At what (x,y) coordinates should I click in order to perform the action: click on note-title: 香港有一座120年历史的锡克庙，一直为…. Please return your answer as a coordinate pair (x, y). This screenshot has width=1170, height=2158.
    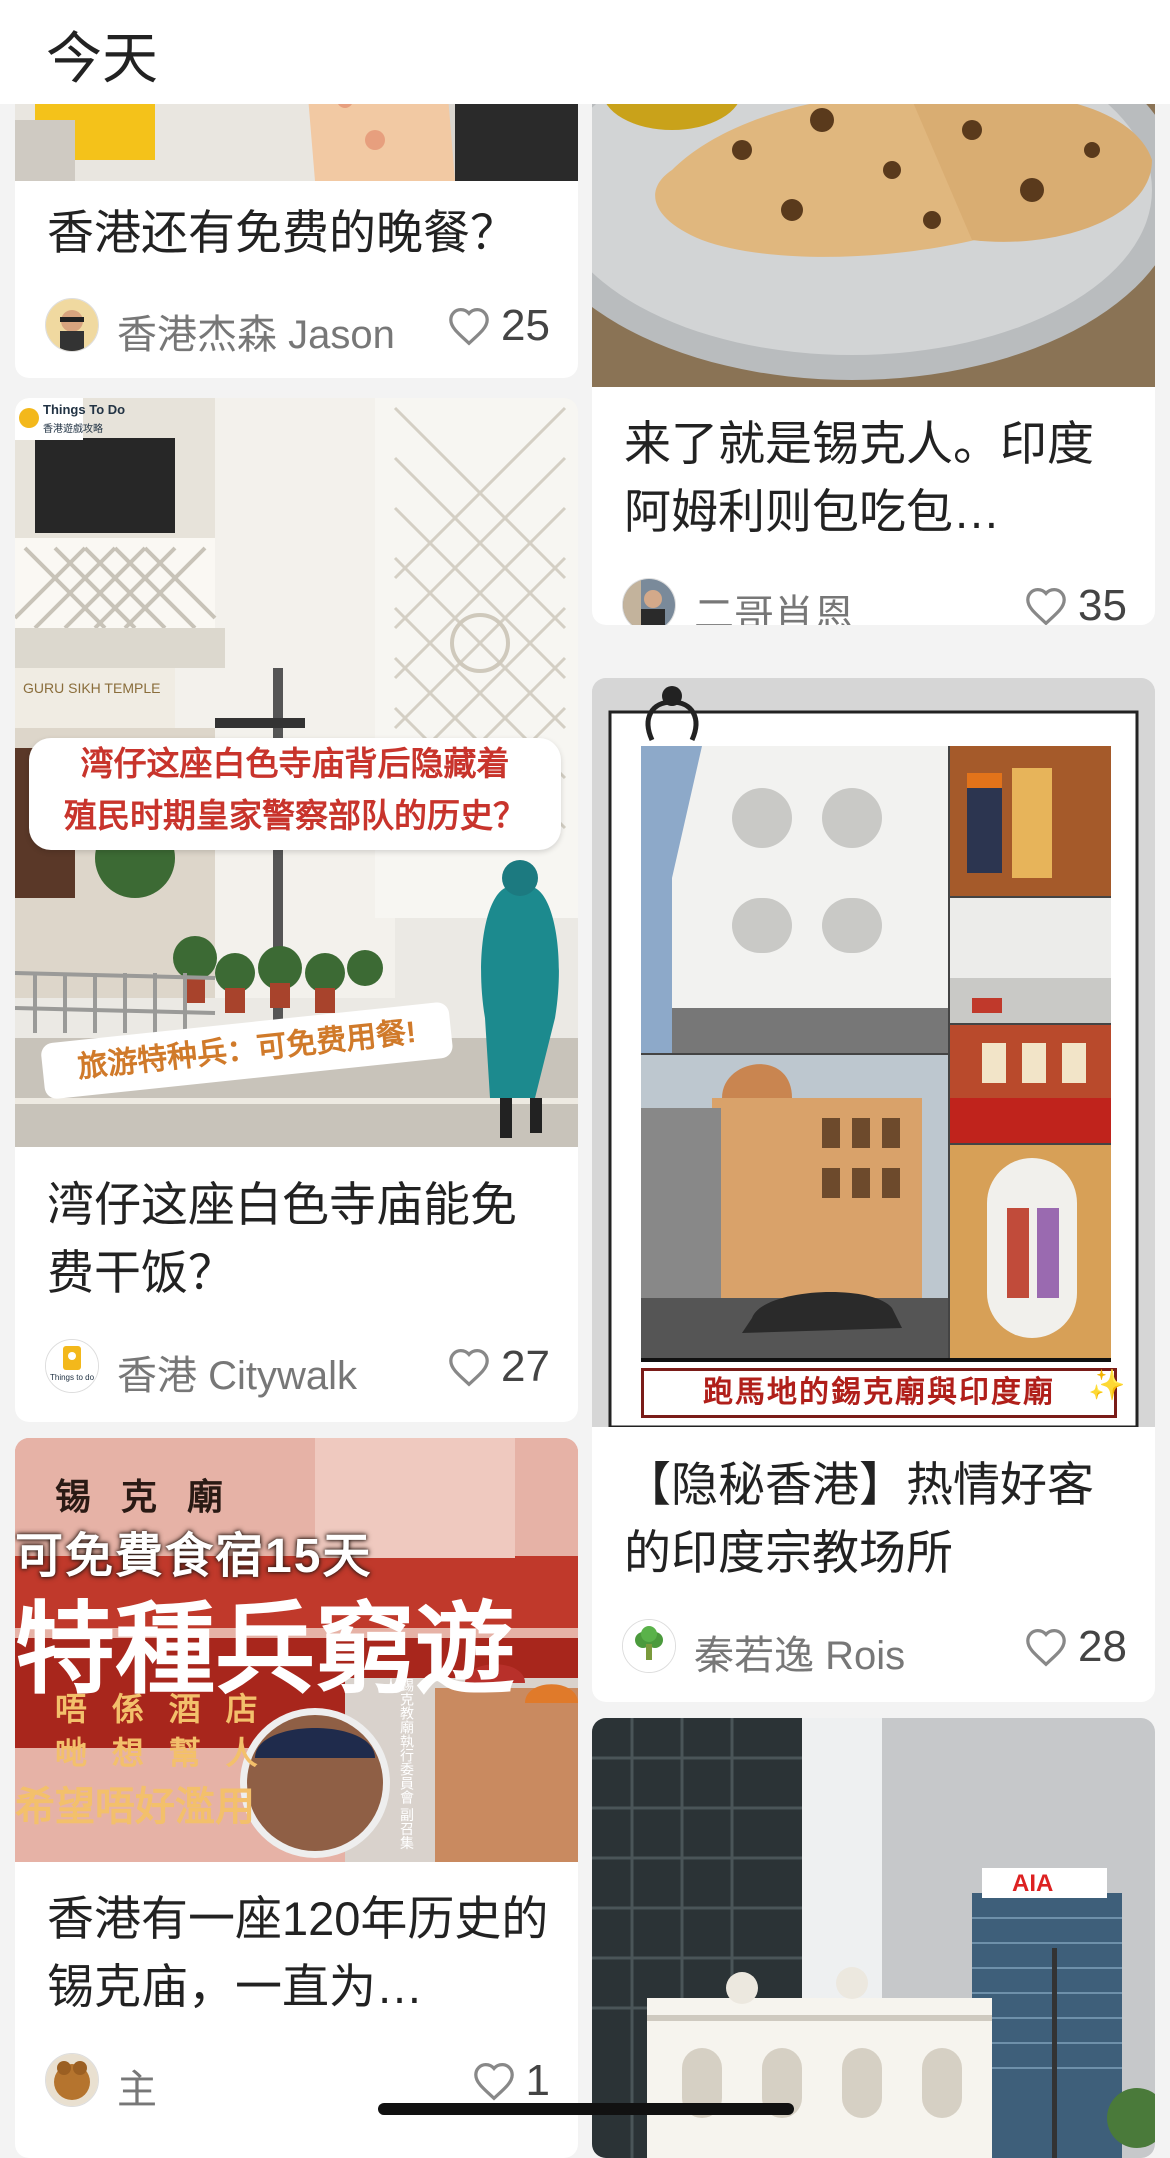
    Looking at the image, I should click on (298, 1952).